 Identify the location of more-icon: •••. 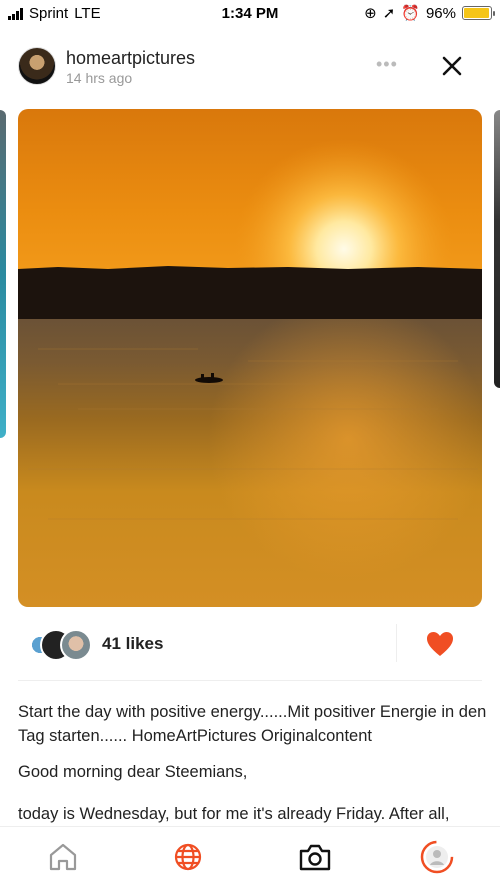
(387, 64).